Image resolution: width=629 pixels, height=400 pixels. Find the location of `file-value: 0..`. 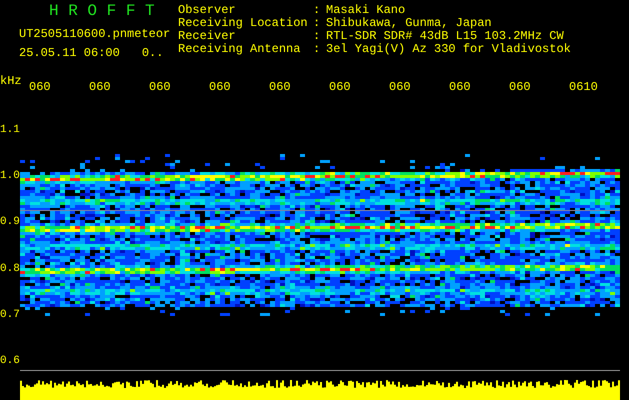

file-value: 0.. is located at coordinates (153, 53).